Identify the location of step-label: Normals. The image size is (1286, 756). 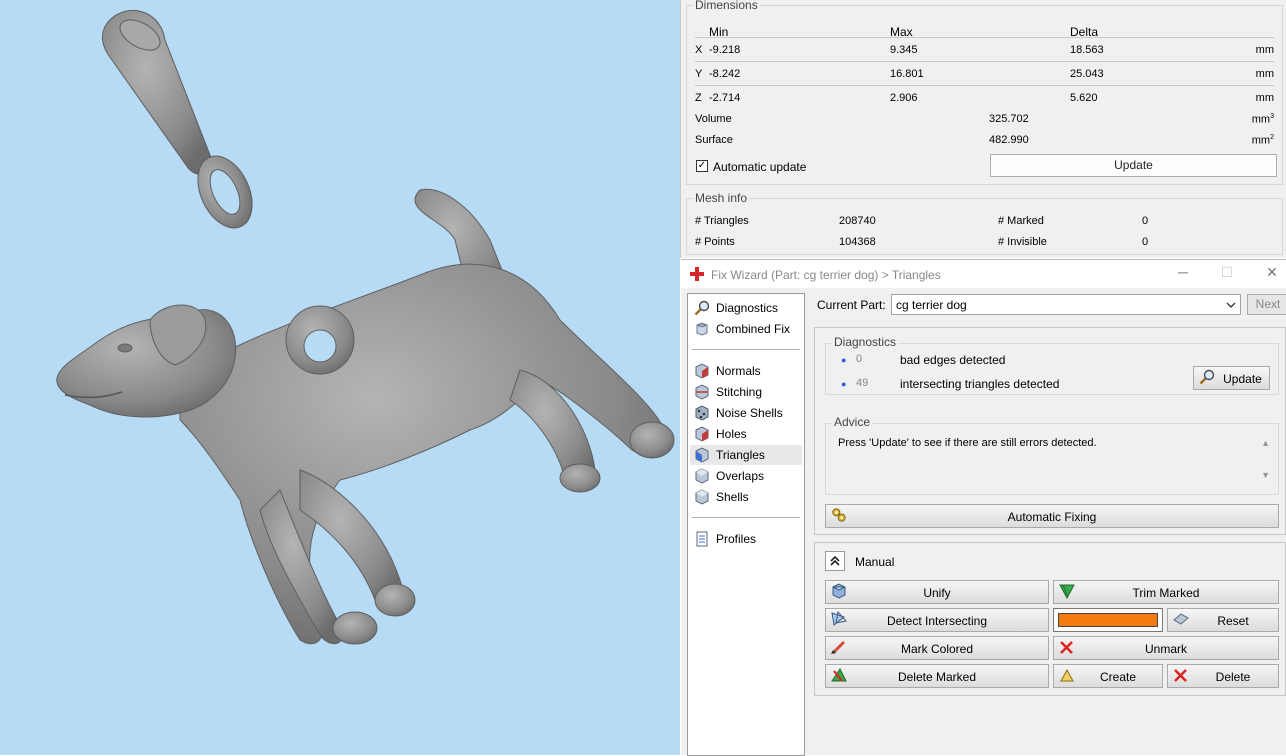
(738, 371).